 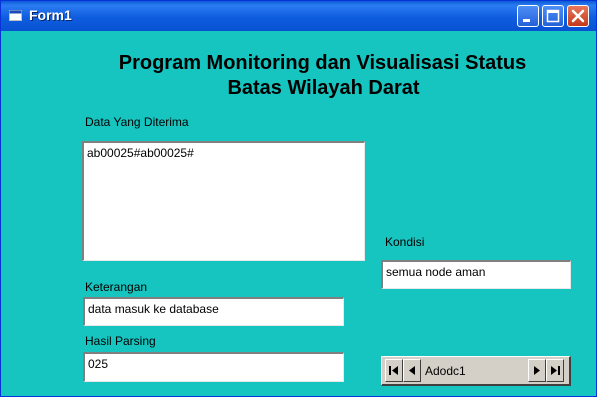 I want to click on previous-record-icon, so click(x=412, y=370).